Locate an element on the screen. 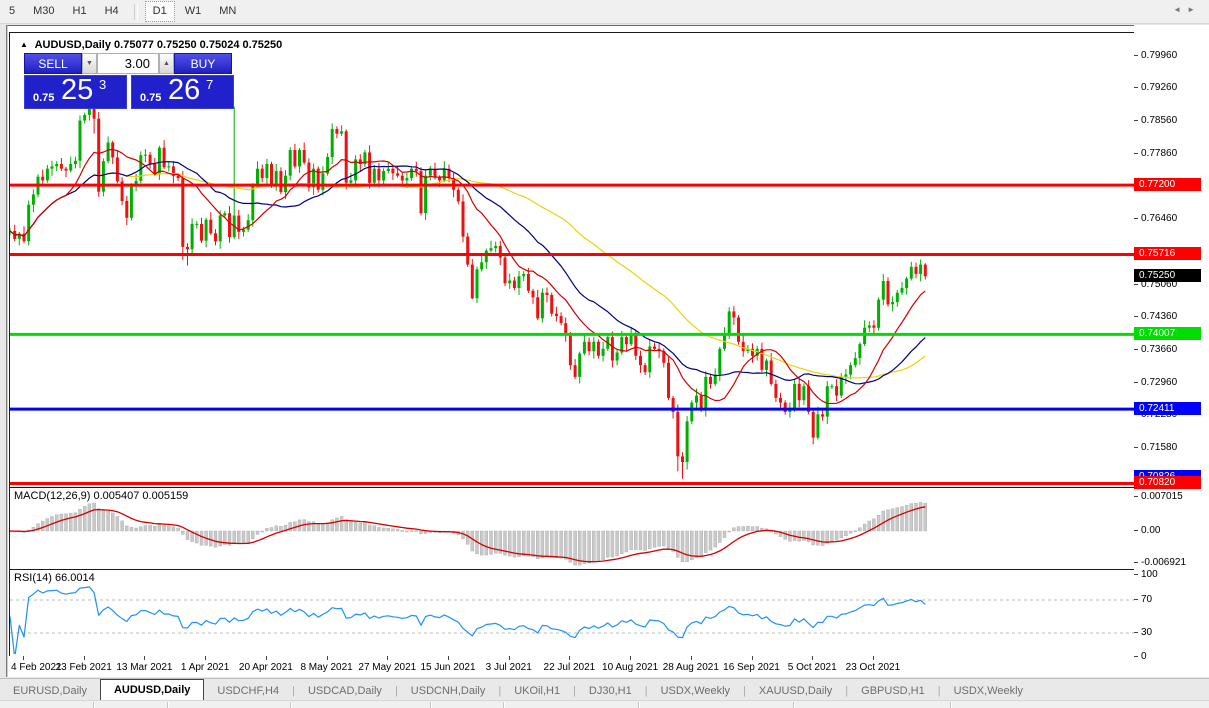  date-label: 4 Feb 2021 is located at coordinates (36, 667).